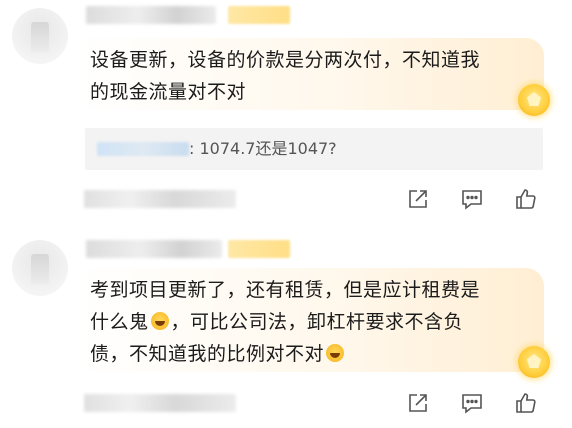 The image size is (572, 428). I want to click on comment-bubble: 设备更新，设备的价款是分两次付，不知道我 的现金流量对不对, so click(310, 74).